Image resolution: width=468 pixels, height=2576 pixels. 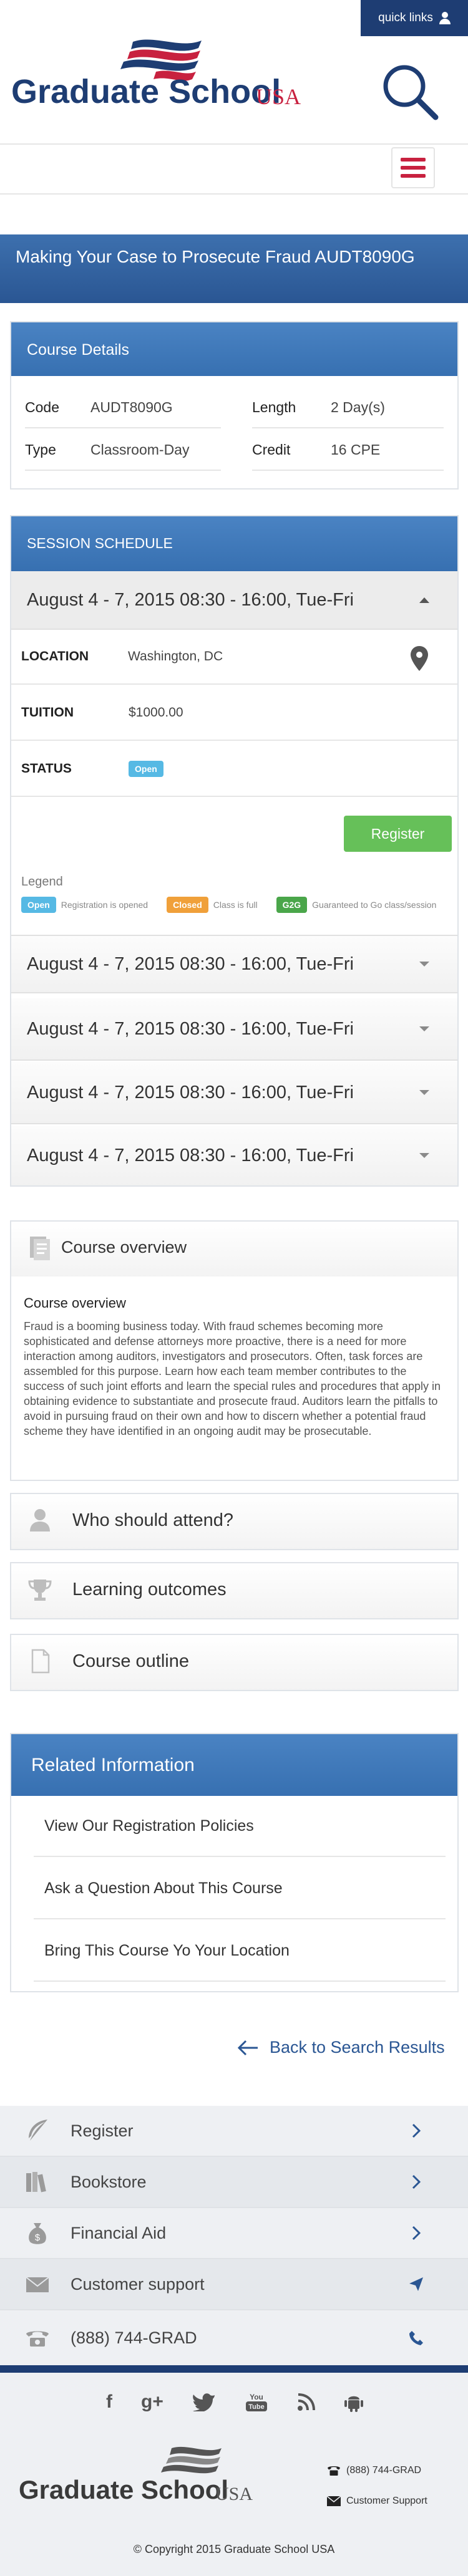 What do you see at coordinates (416, 2284) in the screenshot?
I see `send-icon` at bounding box center [416, 2284].